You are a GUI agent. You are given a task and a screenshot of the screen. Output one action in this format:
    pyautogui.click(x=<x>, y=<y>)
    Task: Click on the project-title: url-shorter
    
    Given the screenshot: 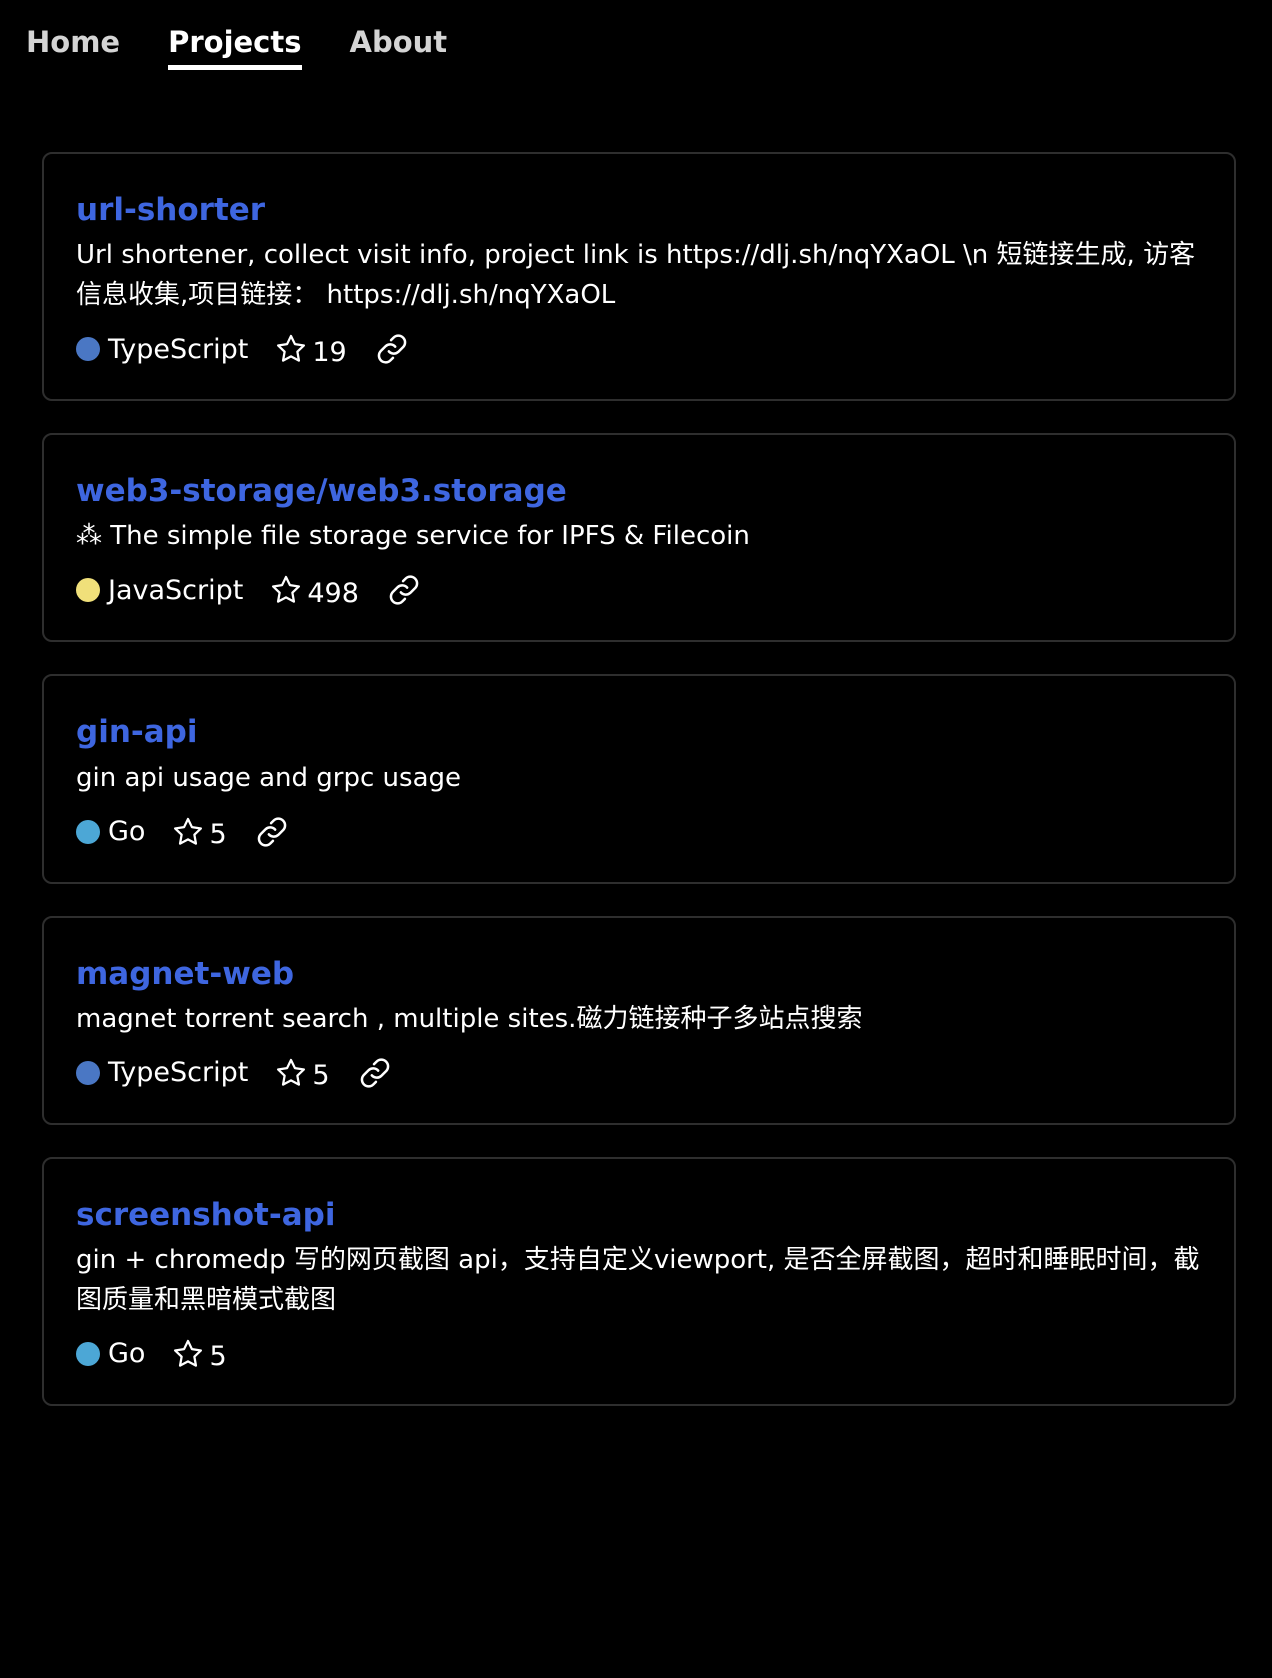 What is the action you would take?
    pyautogui.click(x=639, y=210)
    